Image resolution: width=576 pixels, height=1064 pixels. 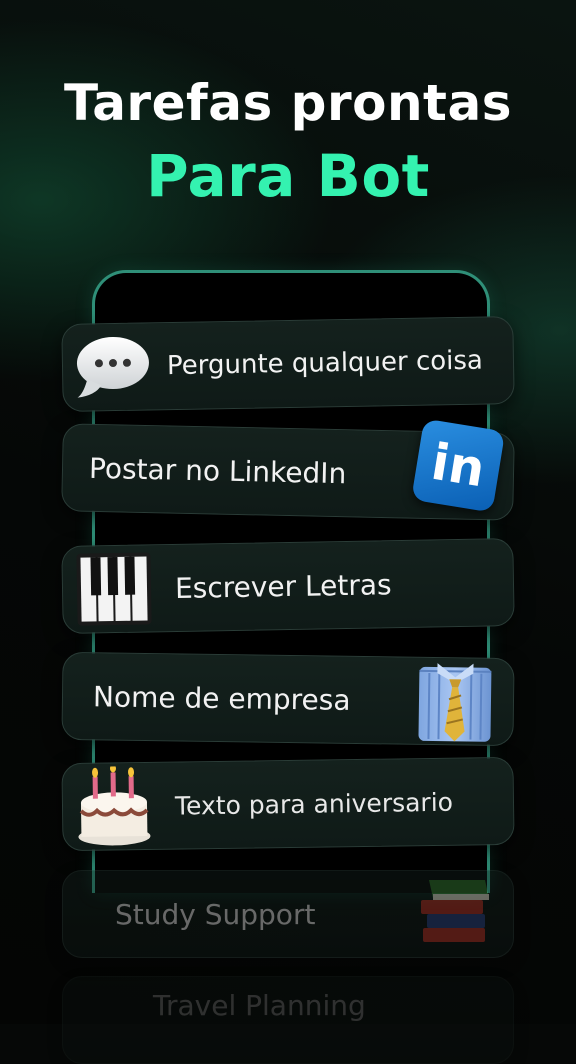 I want to click on task-card-birthday-text: Texto para aniversario, so click(x=288, y=804).